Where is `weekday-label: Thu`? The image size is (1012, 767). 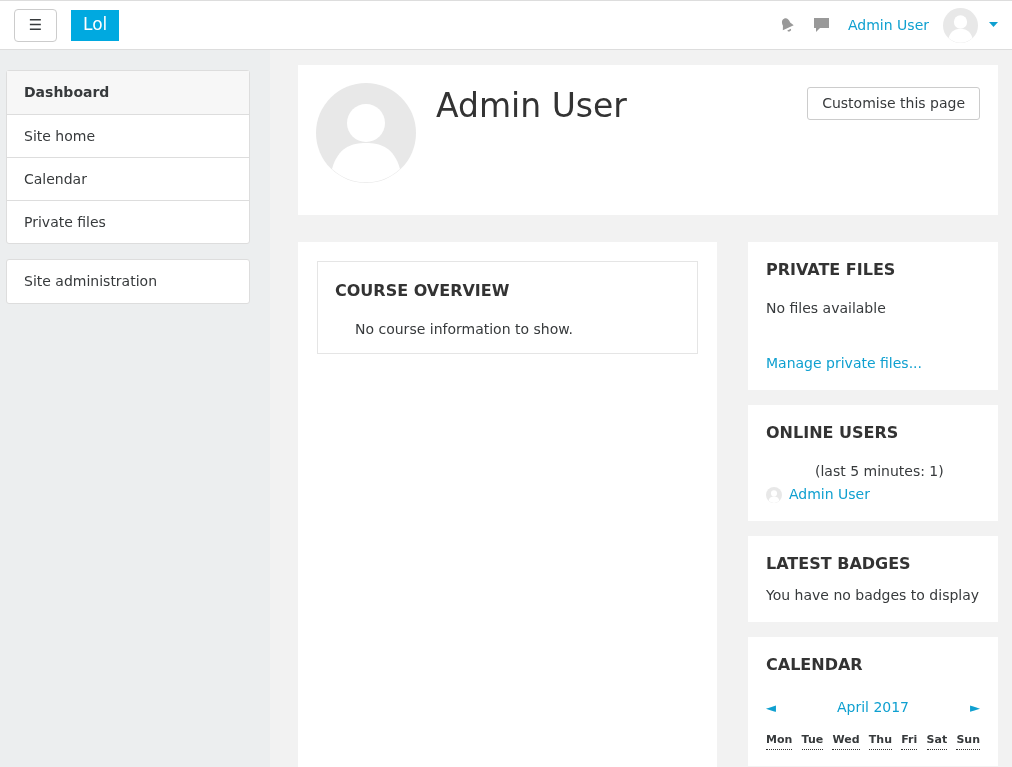
weekday-label: Thu is located at coordinates (880, 741).